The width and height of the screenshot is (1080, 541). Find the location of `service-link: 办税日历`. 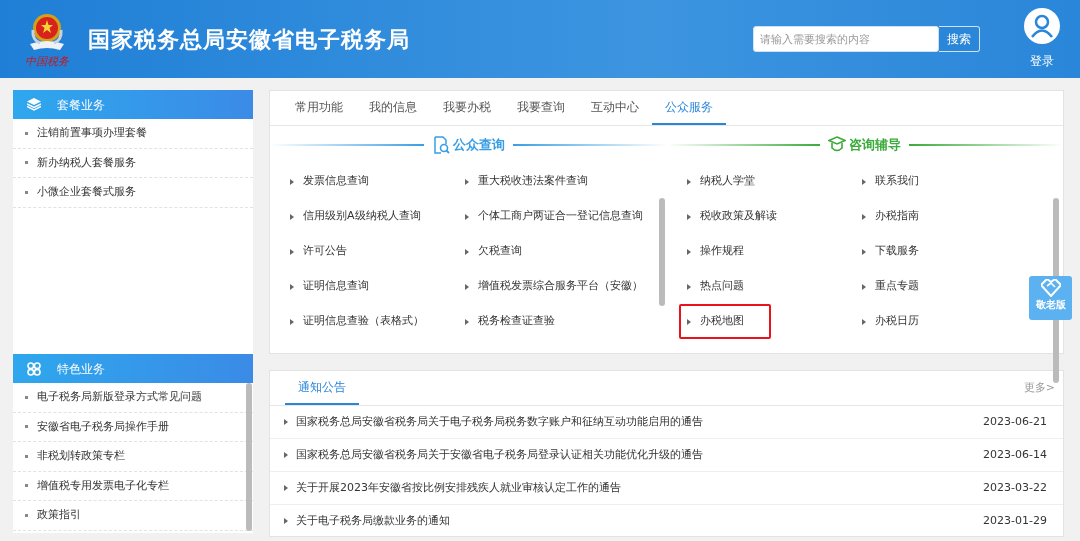

service-link: 办税日历 is located at coordinates (890, 321).